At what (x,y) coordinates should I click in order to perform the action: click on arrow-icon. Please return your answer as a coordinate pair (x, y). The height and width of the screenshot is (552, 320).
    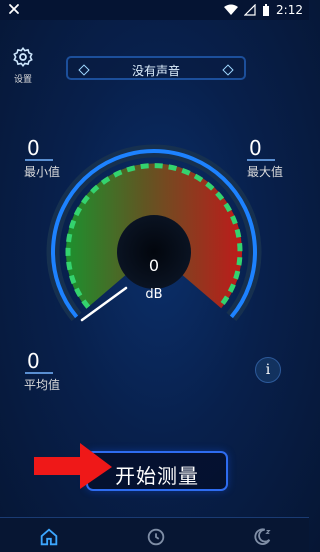
    Looking at the image, I should click on (73, 466).